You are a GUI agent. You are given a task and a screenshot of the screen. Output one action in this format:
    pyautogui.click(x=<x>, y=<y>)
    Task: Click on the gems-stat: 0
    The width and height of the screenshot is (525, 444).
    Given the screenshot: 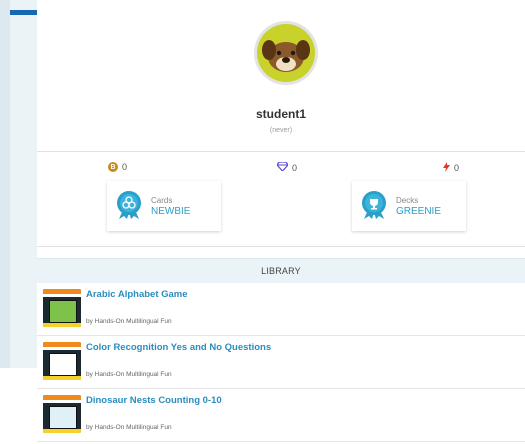 What is the action you would take?
    pyautogui.click(x=287, y=167)
    